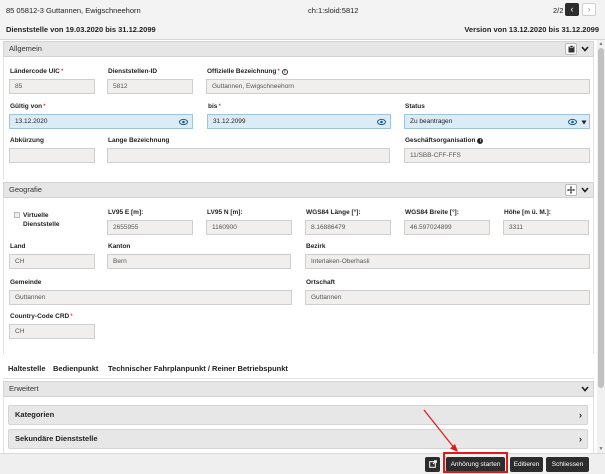  What do you see at coordinates (316, 246) in the screenshot?
I see `bezirk-label: Bezirk` at bounding box center [316, 246].